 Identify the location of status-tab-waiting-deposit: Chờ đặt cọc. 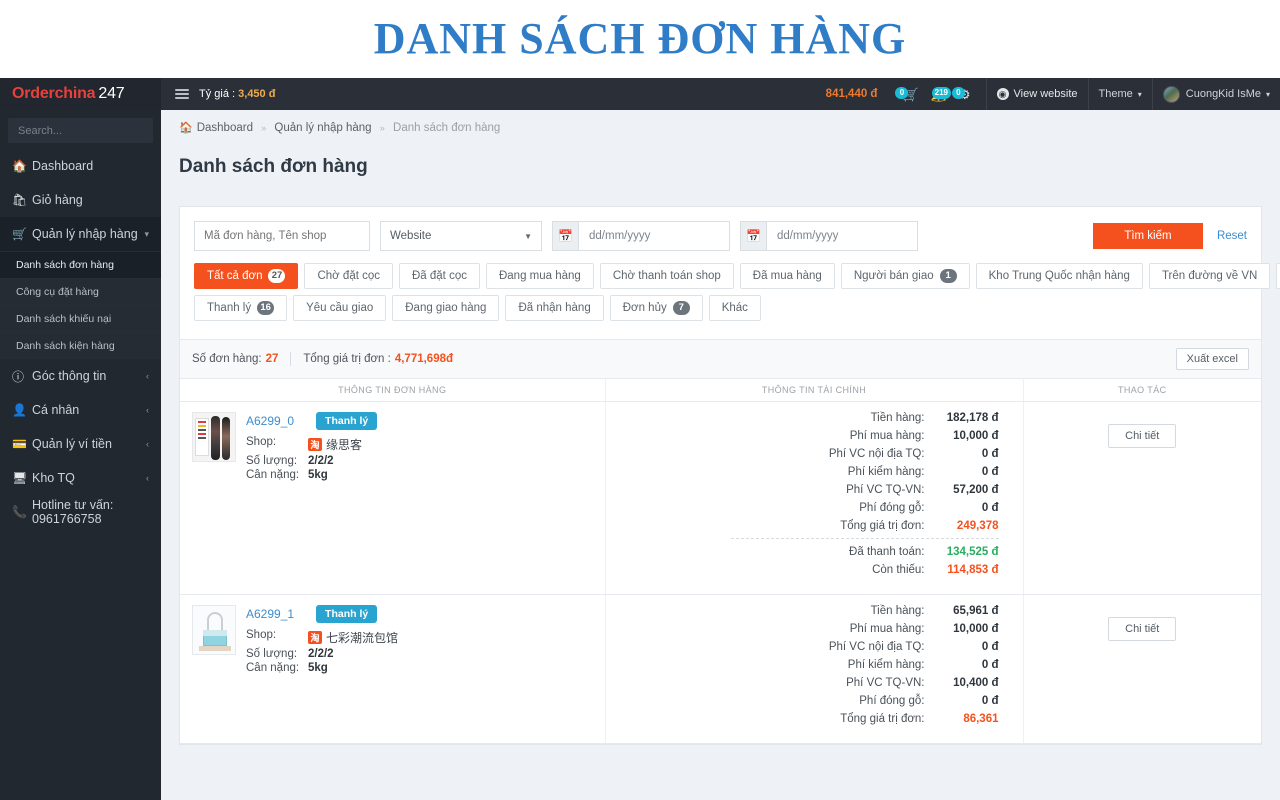
(348, 276).